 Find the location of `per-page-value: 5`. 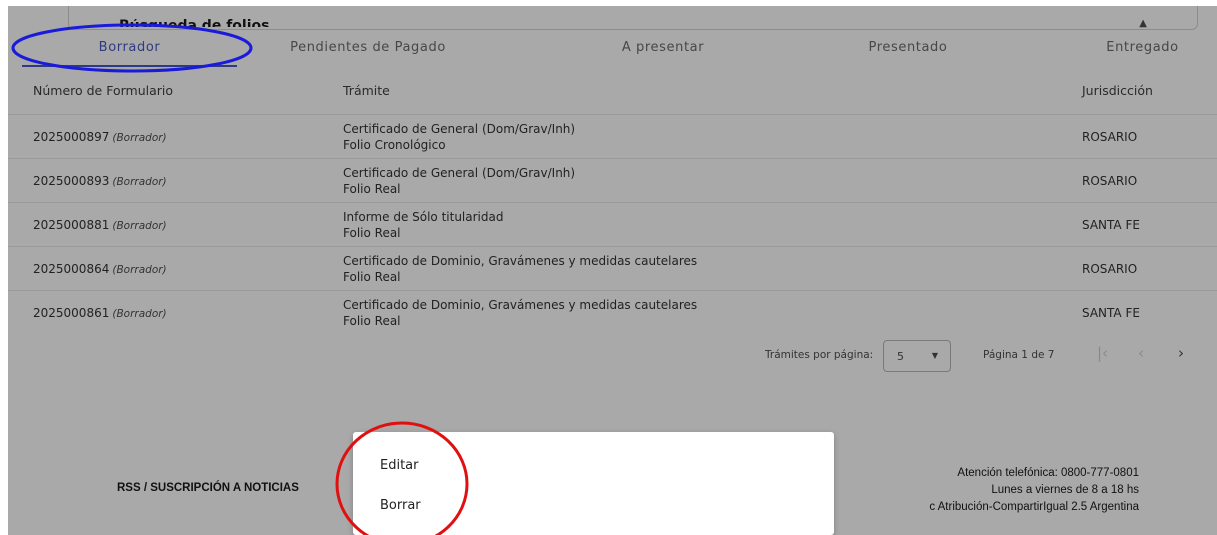

per-page-value: 5 is located at coordinates (900, 356).